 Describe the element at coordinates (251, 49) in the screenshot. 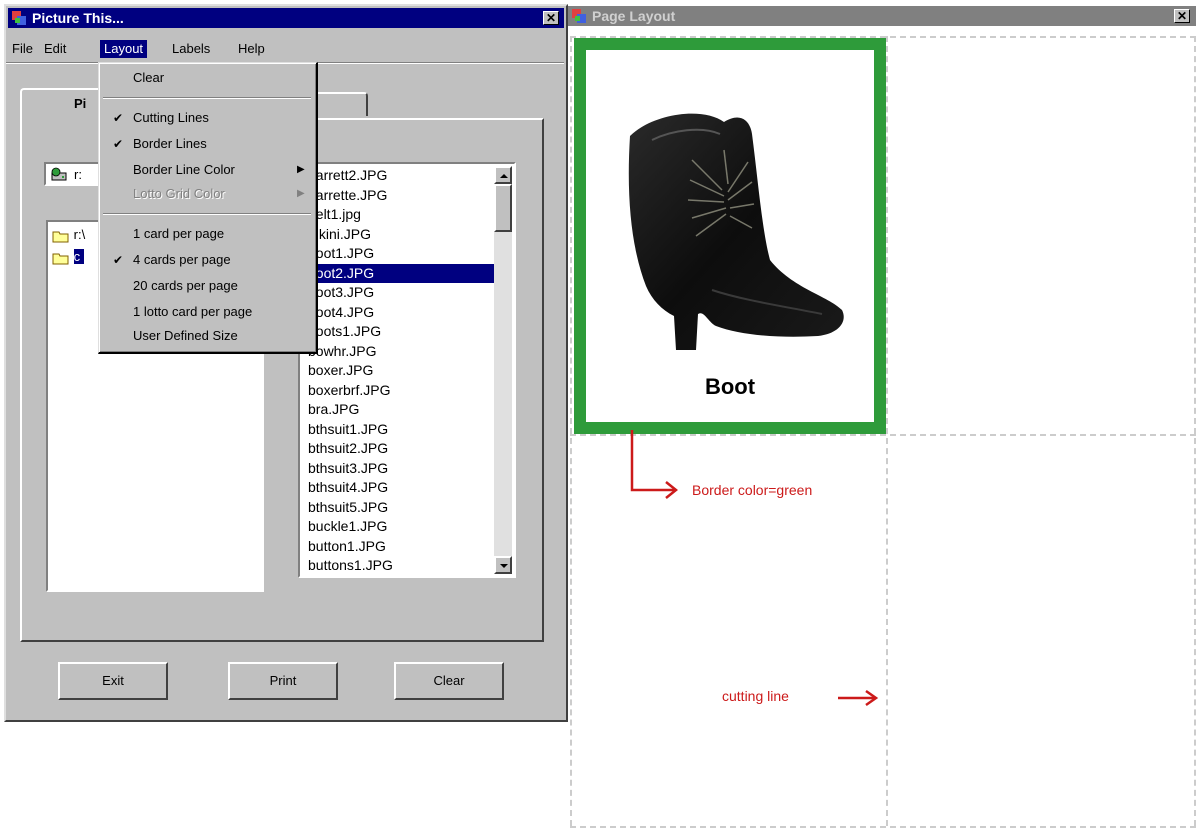

I see `menu-help: Help` at that location.